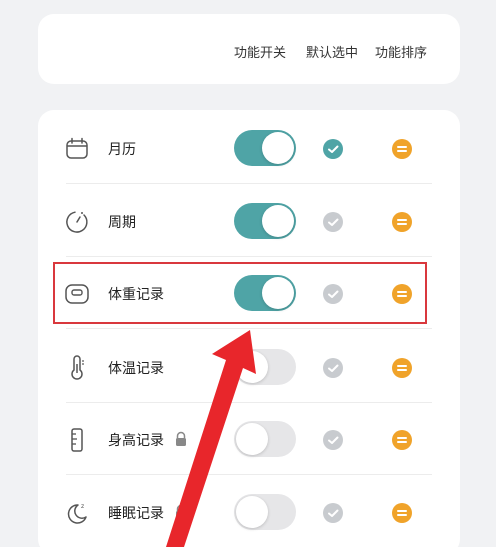 This screenshot has height=547, width=496. I want to click on list-item: z 睡眠记录, so click(249, 511).